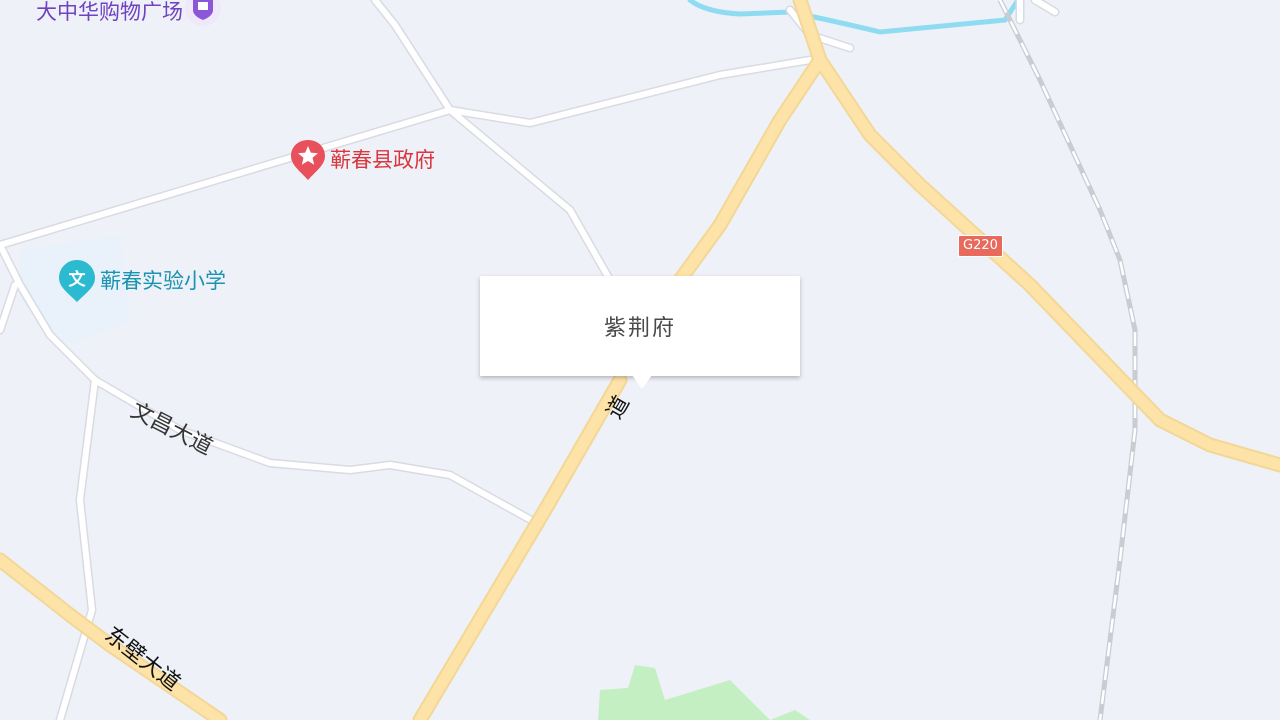  I want to click on railway, so click(1067, 360).